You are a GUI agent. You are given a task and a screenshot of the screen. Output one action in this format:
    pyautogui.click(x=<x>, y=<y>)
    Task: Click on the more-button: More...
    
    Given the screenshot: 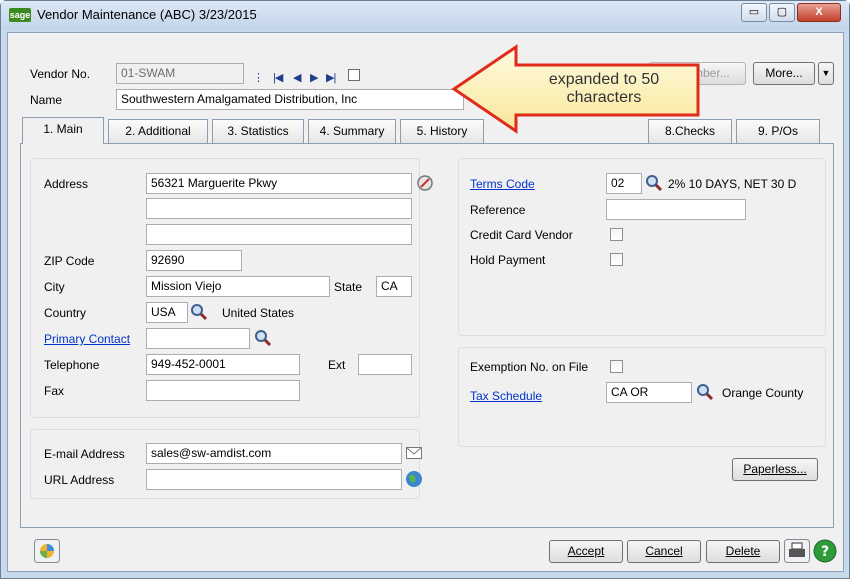 What is the action you would take?
    pyautogui.click(x=784, y=73)
    